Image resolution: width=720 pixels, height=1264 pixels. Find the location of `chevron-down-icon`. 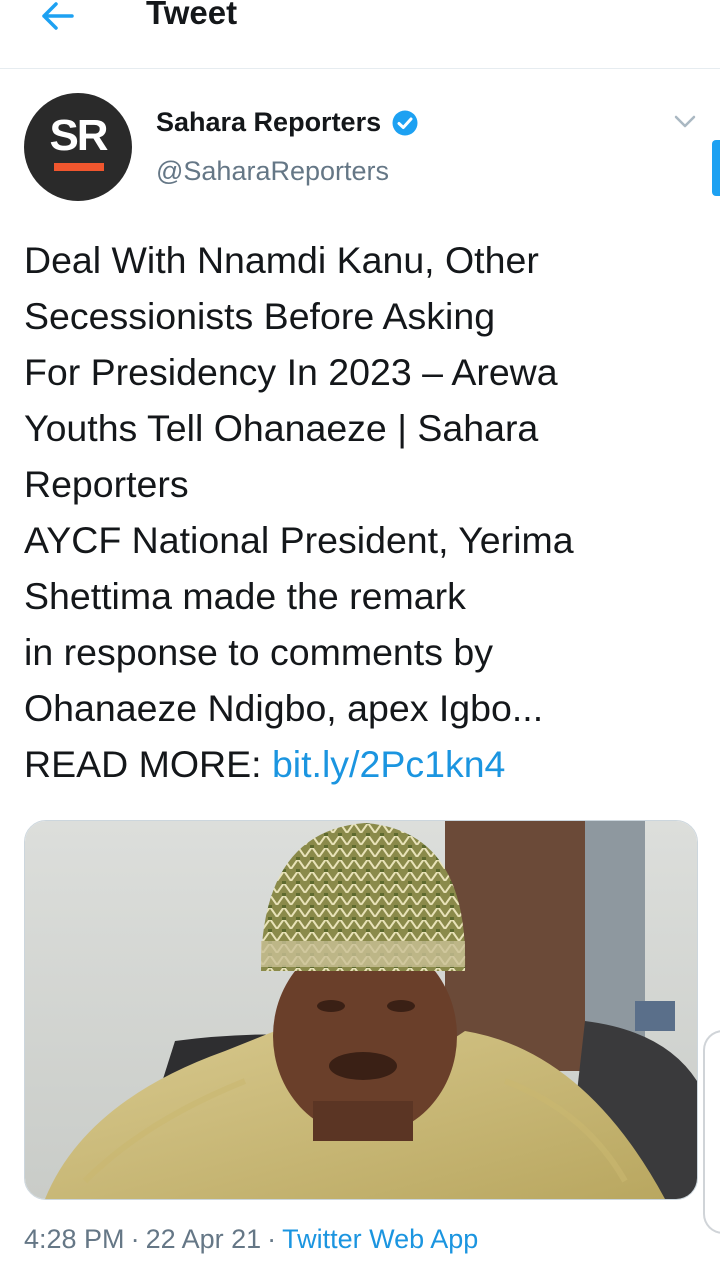

chevron-down-icon is located at coordinates (685, 122).